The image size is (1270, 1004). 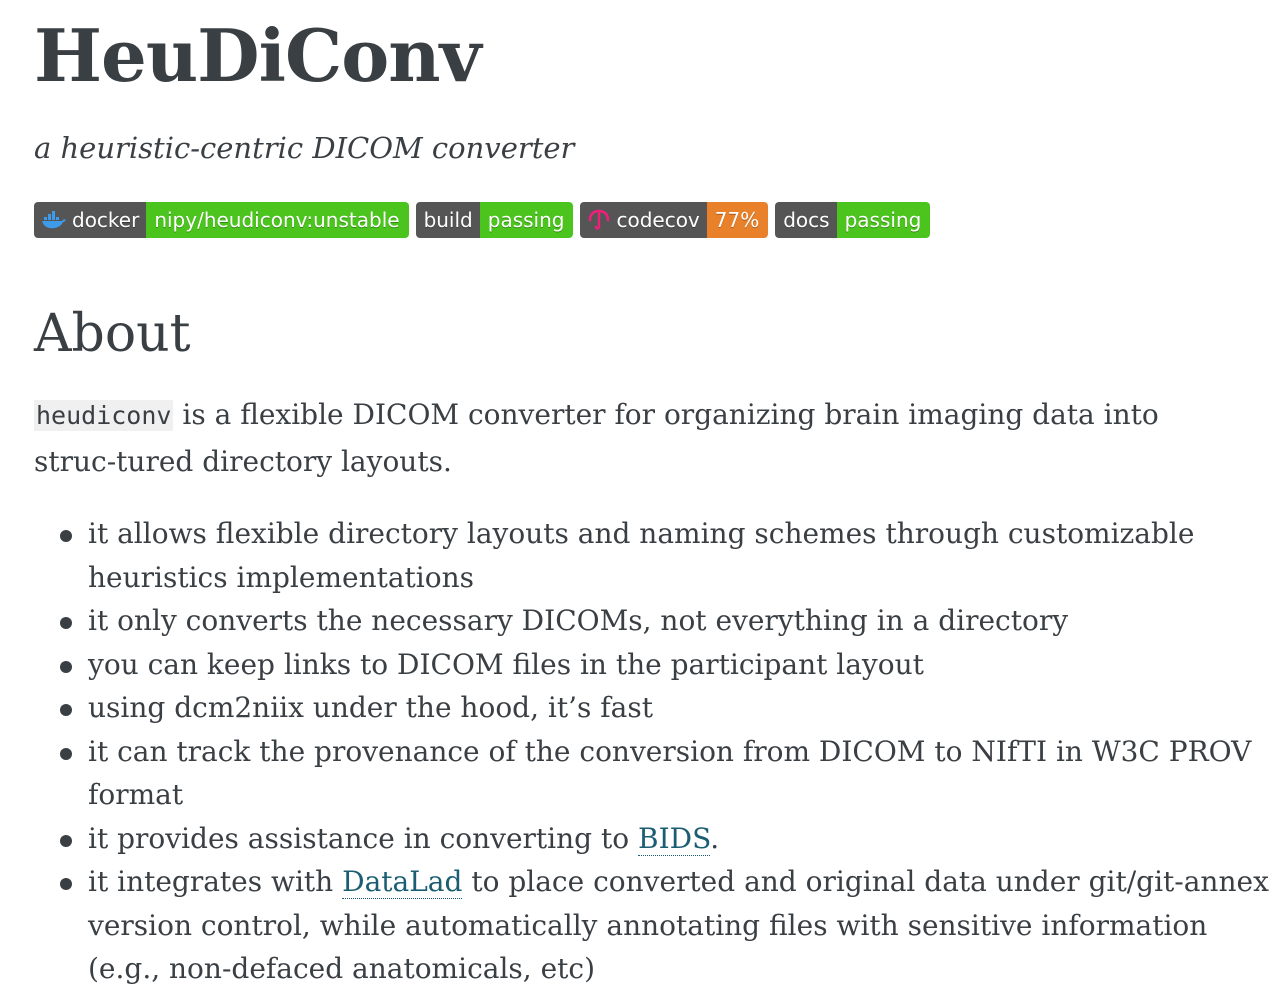 What do you see at coordinates (883, 220) in the screenshot?
I see `docs-badge-value: passing` at bounding box center [883, 220].